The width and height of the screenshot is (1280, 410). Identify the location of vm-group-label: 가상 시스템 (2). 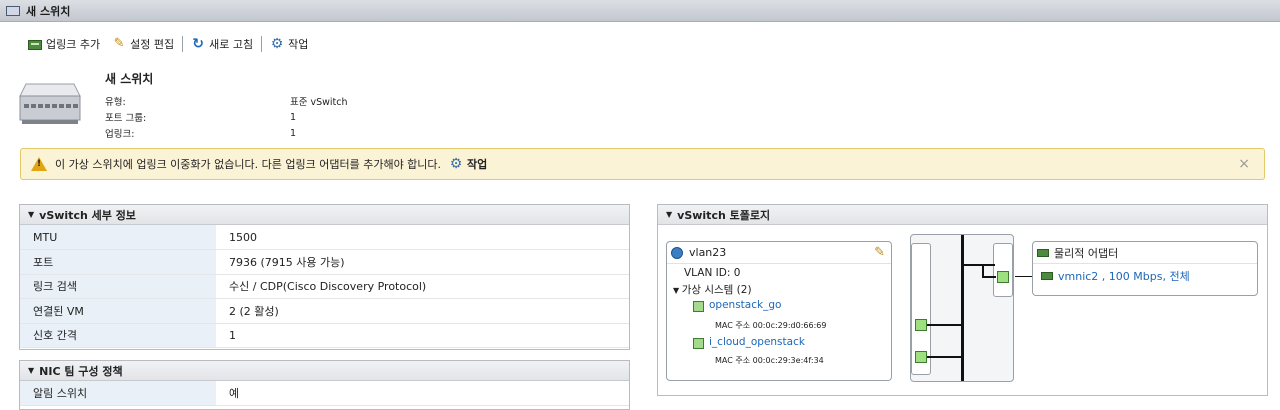
(716, 290).